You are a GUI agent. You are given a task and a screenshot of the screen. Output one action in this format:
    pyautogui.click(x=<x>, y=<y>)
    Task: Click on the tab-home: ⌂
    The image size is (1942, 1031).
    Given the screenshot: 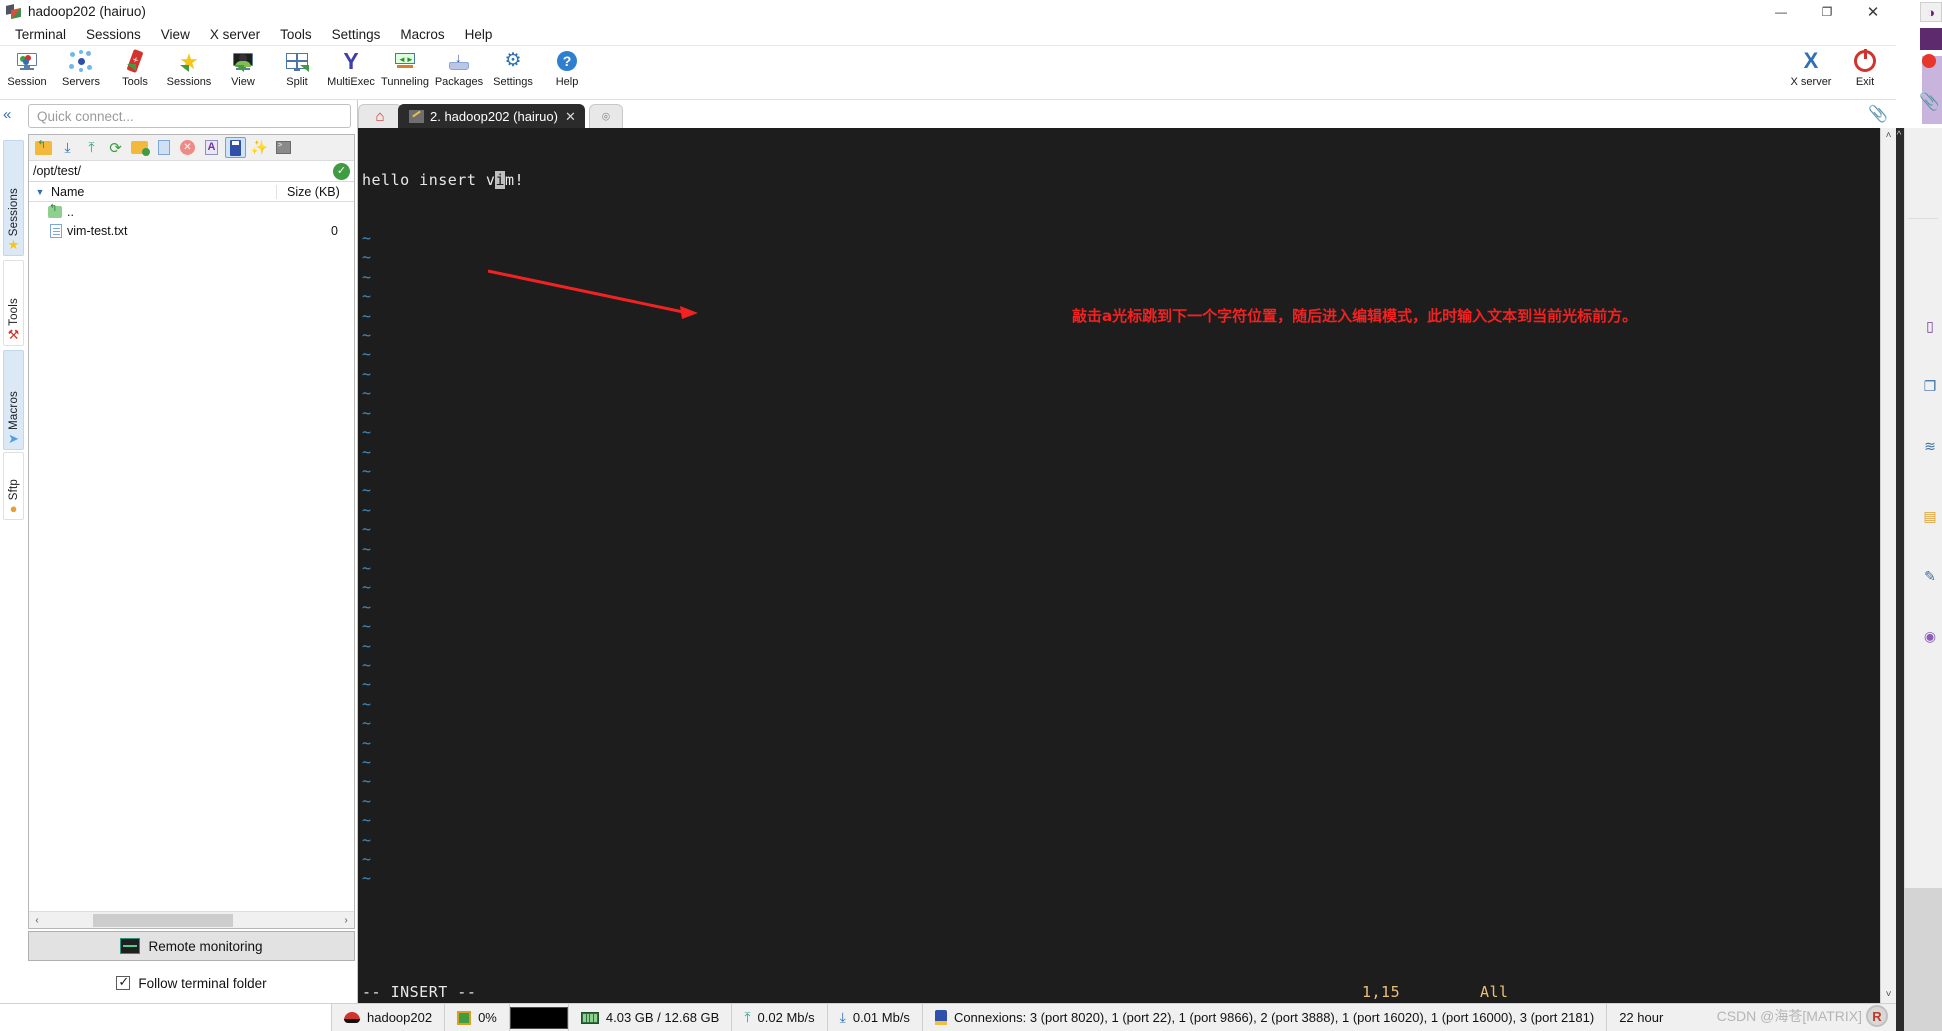 What is the action you would take?
    pyautogui.click(x=380, y=116)
    